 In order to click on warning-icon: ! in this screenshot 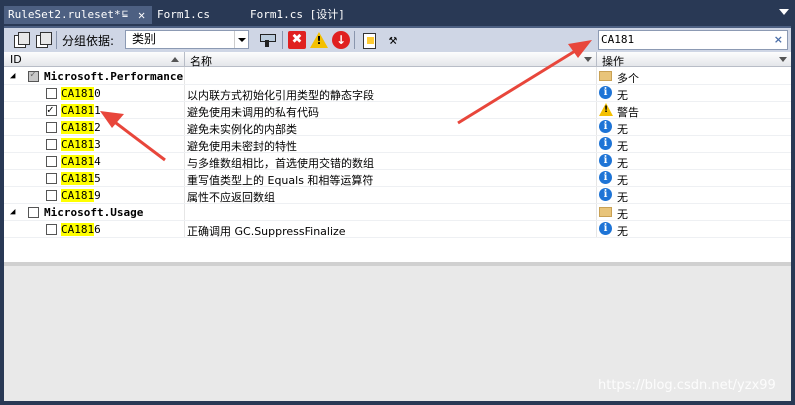, I will do `click(606, 109)`.